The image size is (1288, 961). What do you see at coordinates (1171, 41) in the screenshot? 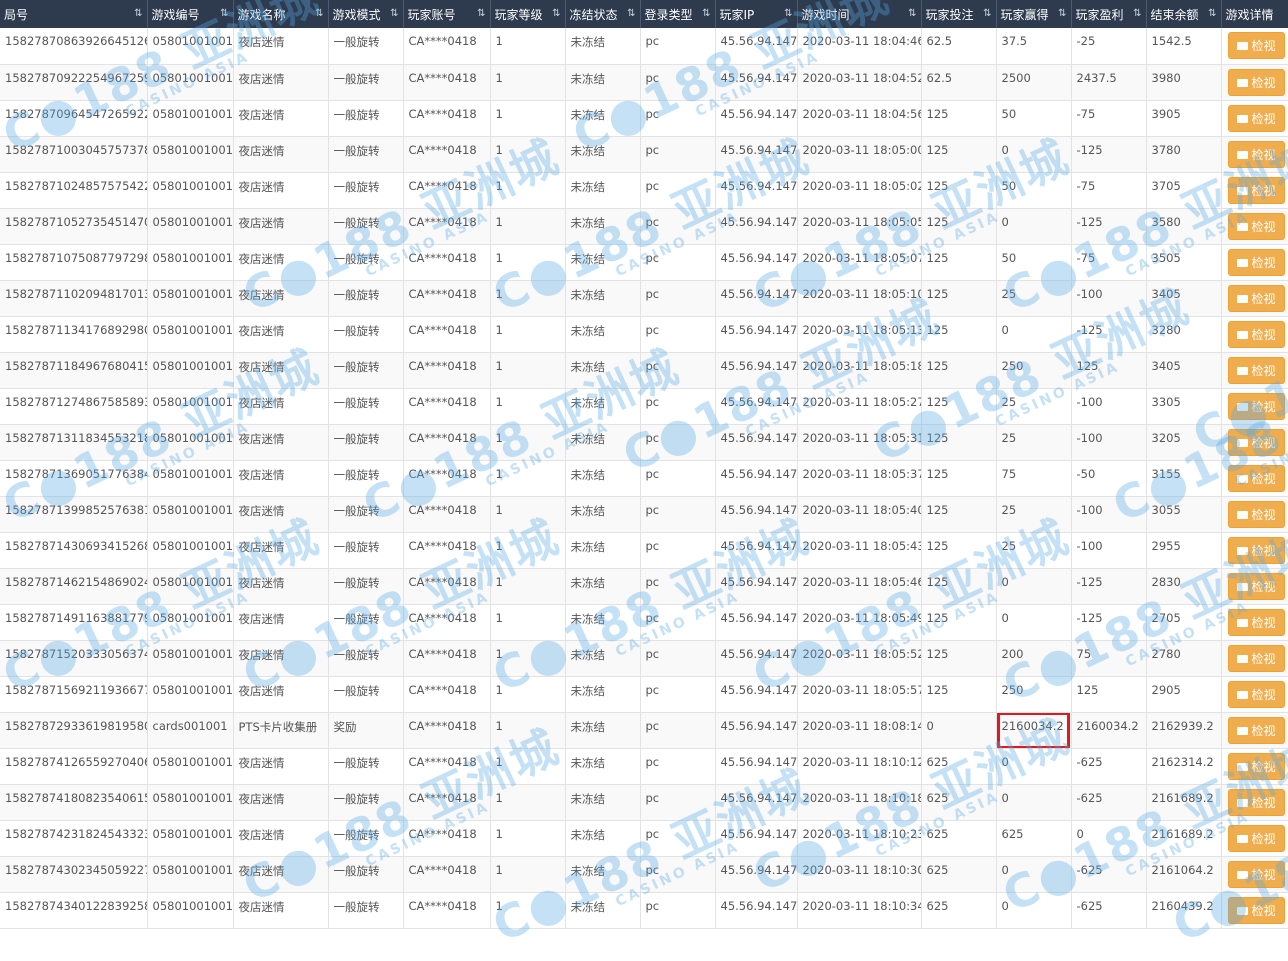
I see `cell-value: 1542.5` at bounding box center [1171, 41].